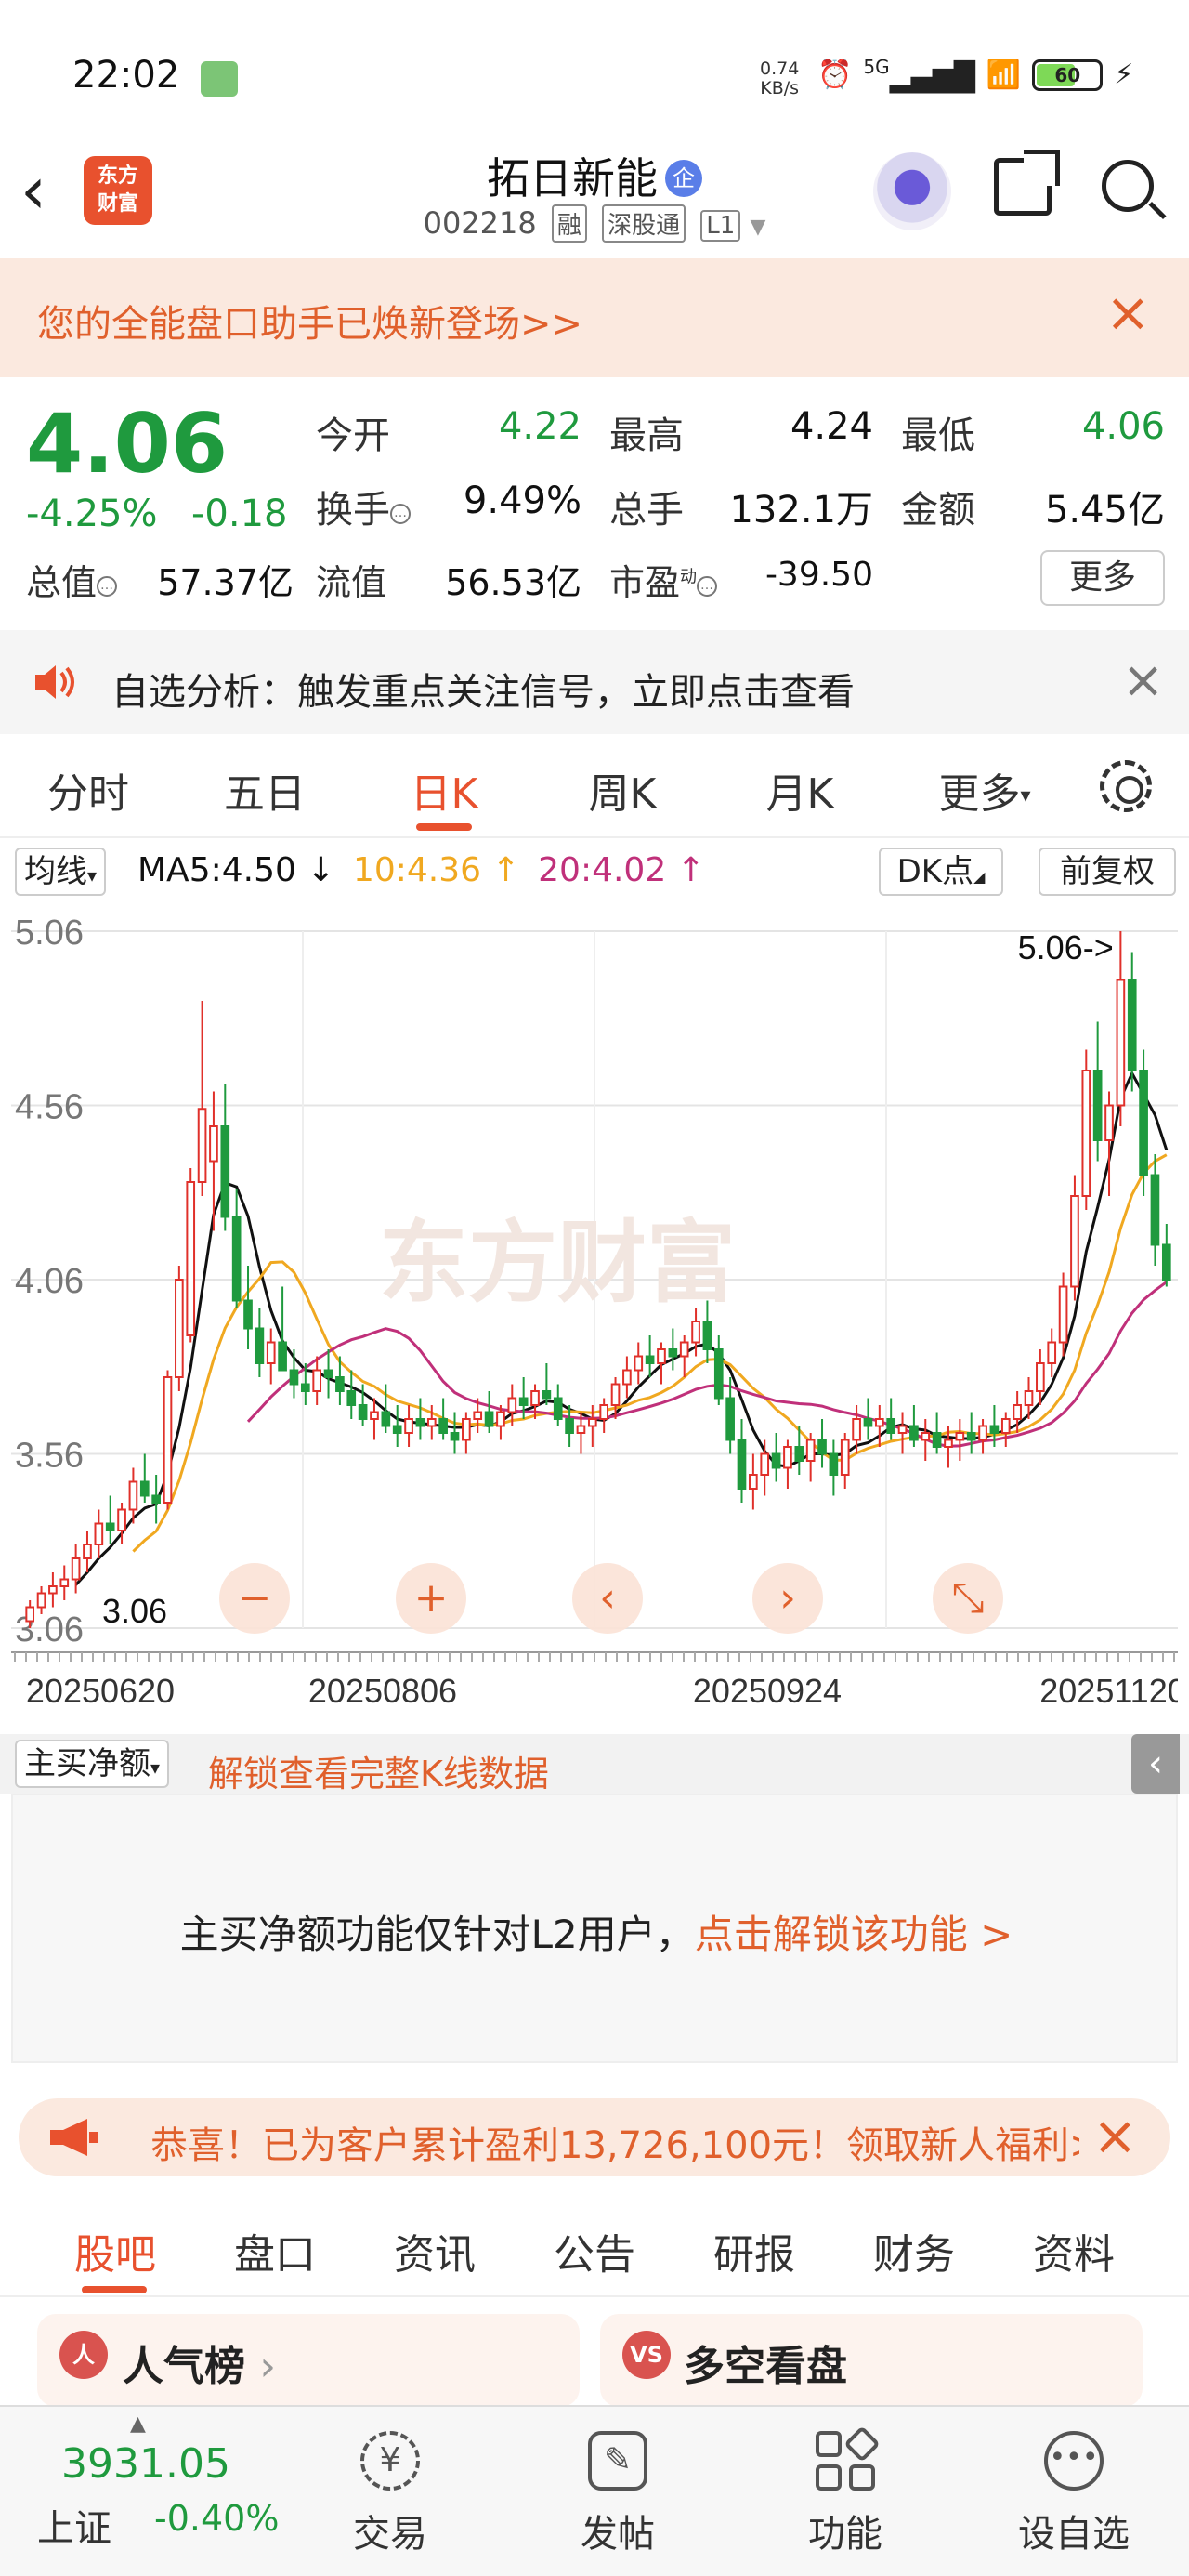  I want to click on pe-label-text: 市盈, so click(645, 582).